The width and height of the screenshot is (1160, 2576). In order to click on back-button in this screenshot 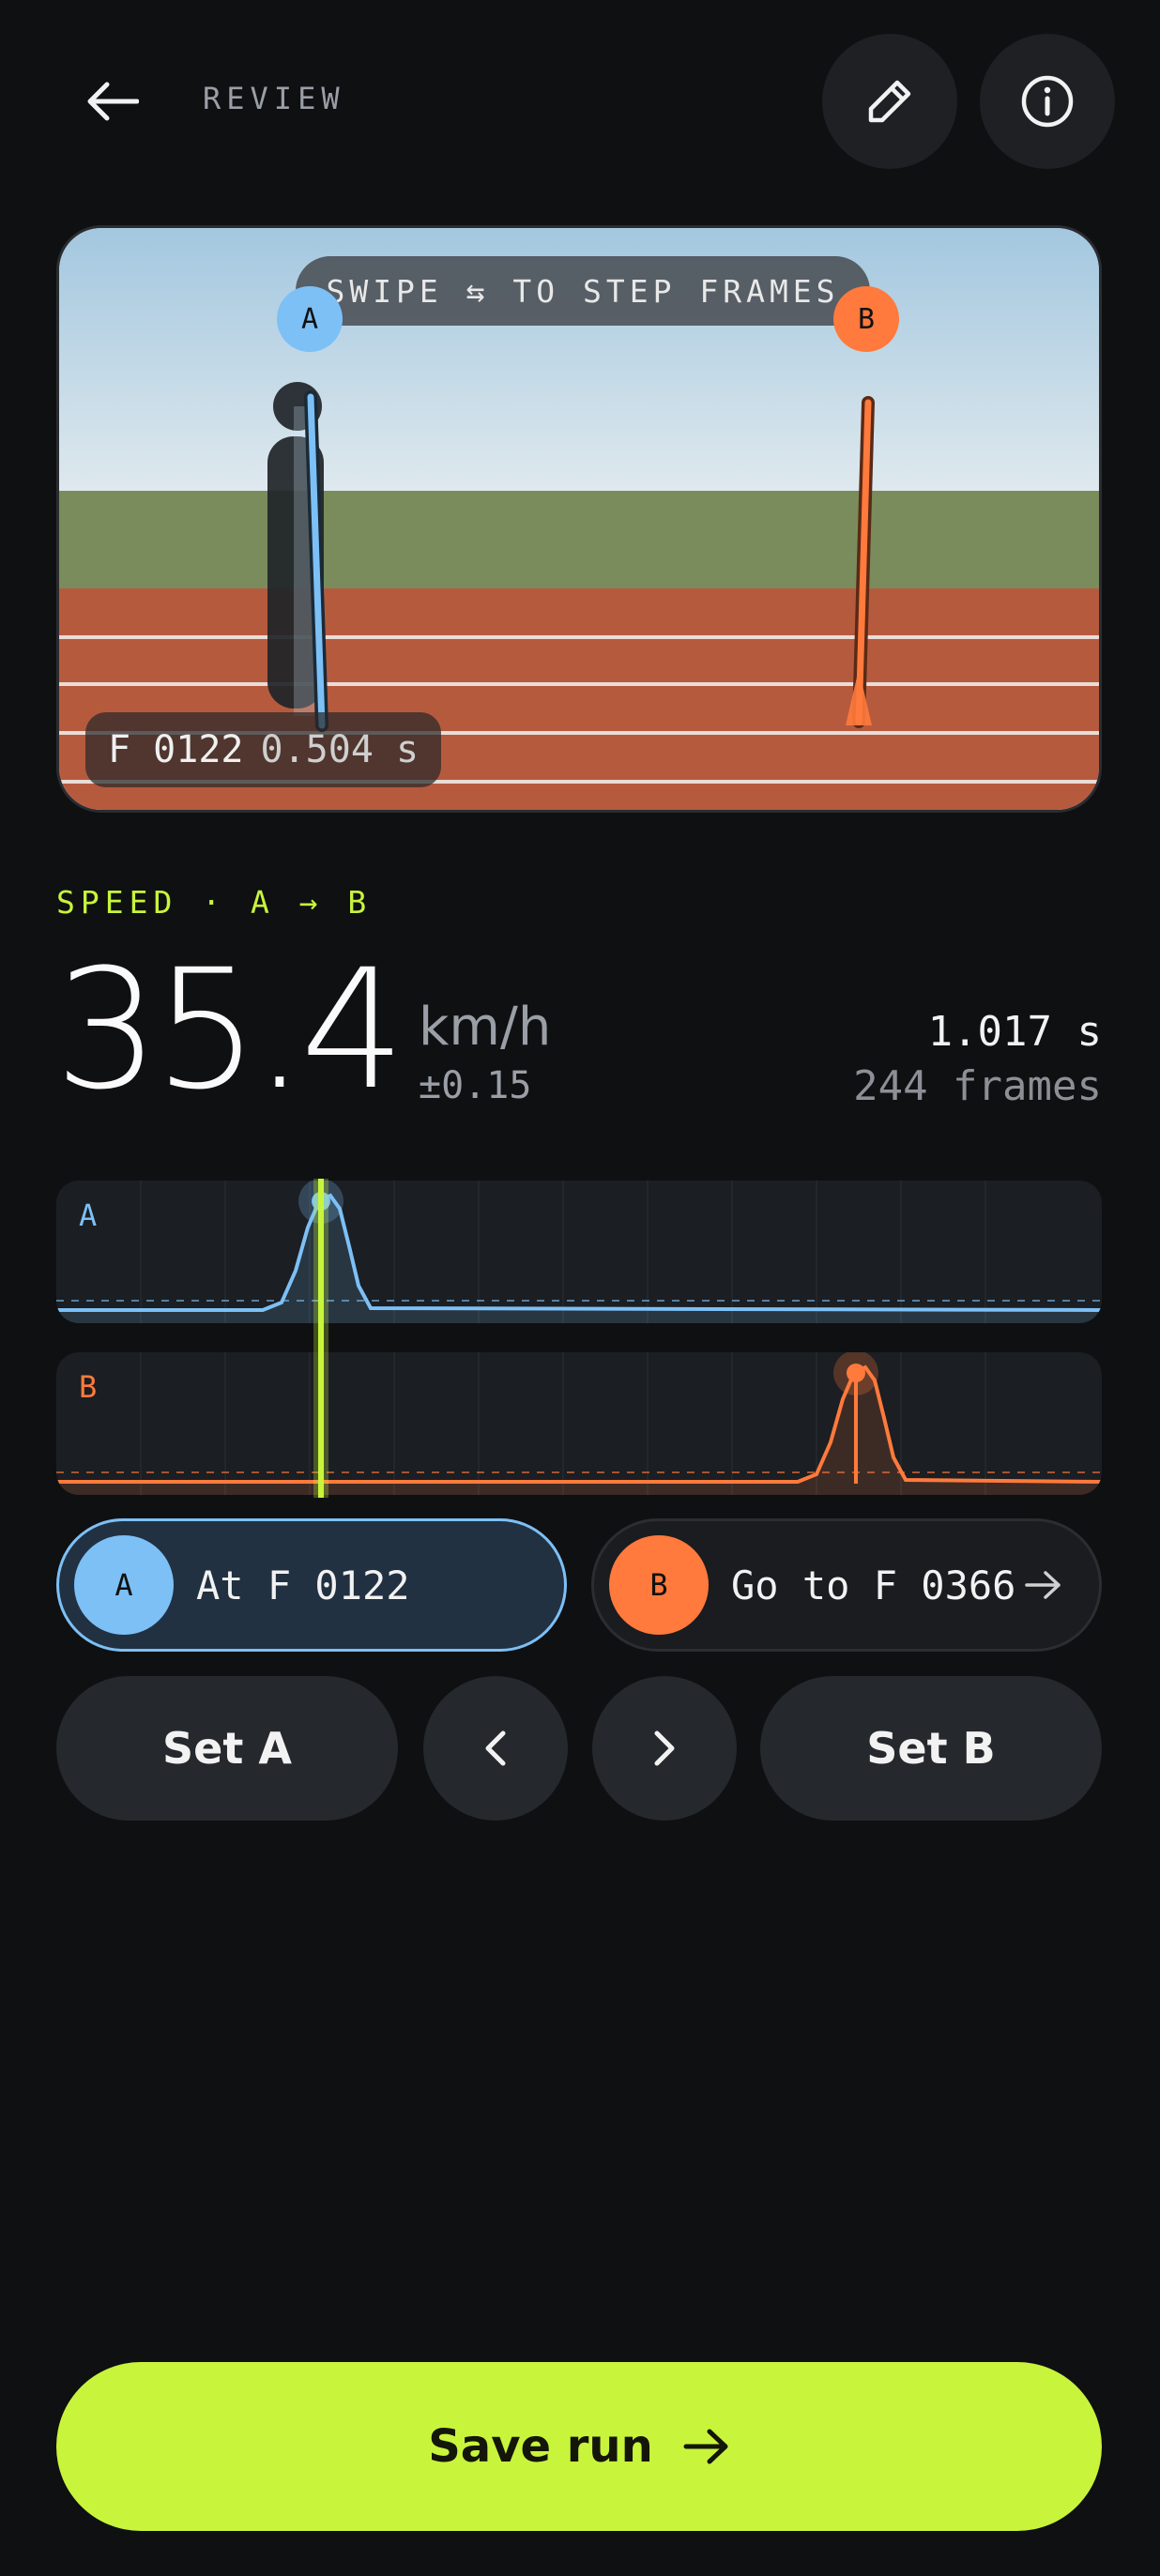, I will do `click(112, 101)`.